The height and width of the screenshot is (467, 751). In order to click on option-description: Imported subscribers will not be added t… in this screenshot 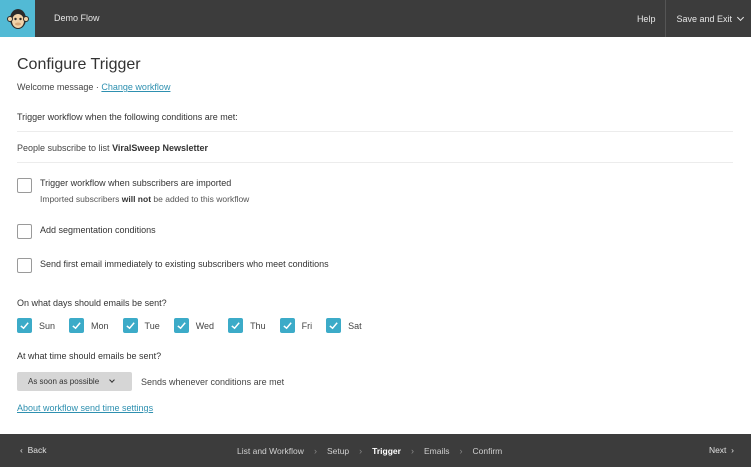, I will do `click(144, 199)`.